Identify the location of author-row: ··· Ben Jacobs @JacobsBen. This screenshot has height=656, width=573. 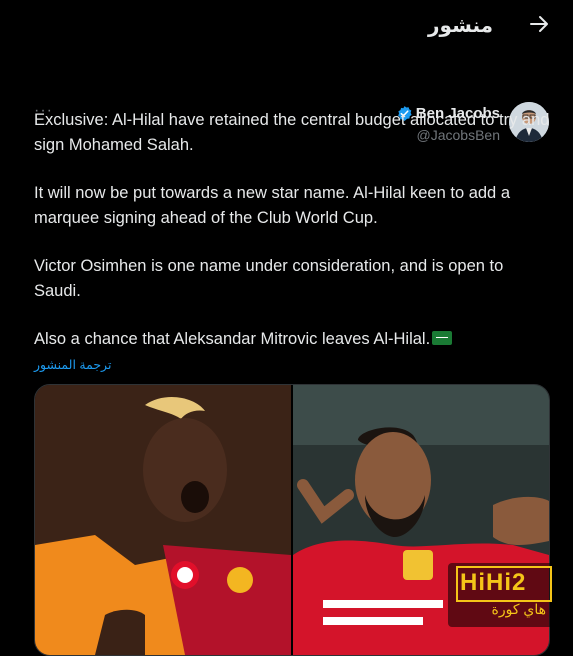
(286, 96).